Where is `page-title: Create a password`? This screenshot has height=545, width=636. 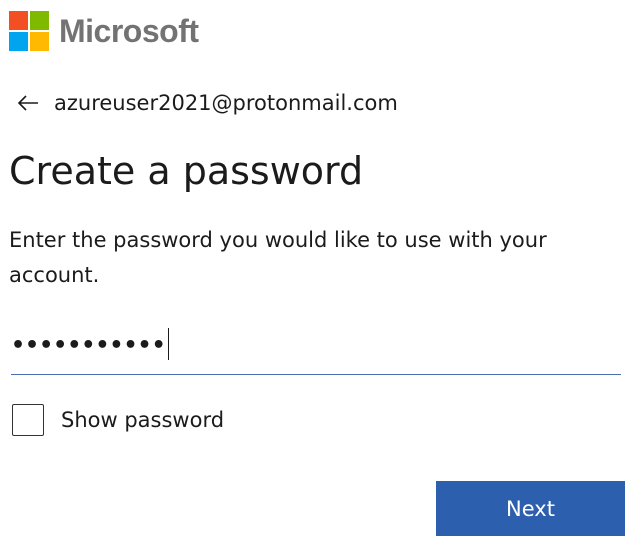
page-title: Create a password is located at coordinates (186, 171).